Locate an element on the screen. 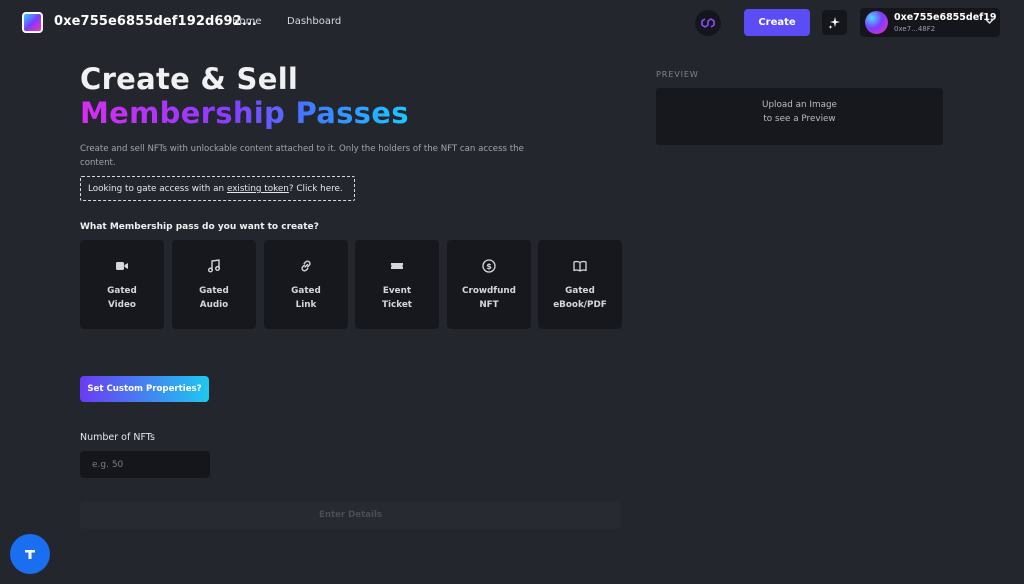 Image resolution: width=1024 pixels, height=584 pixels. video-icon is located at coordinates (122, 266).